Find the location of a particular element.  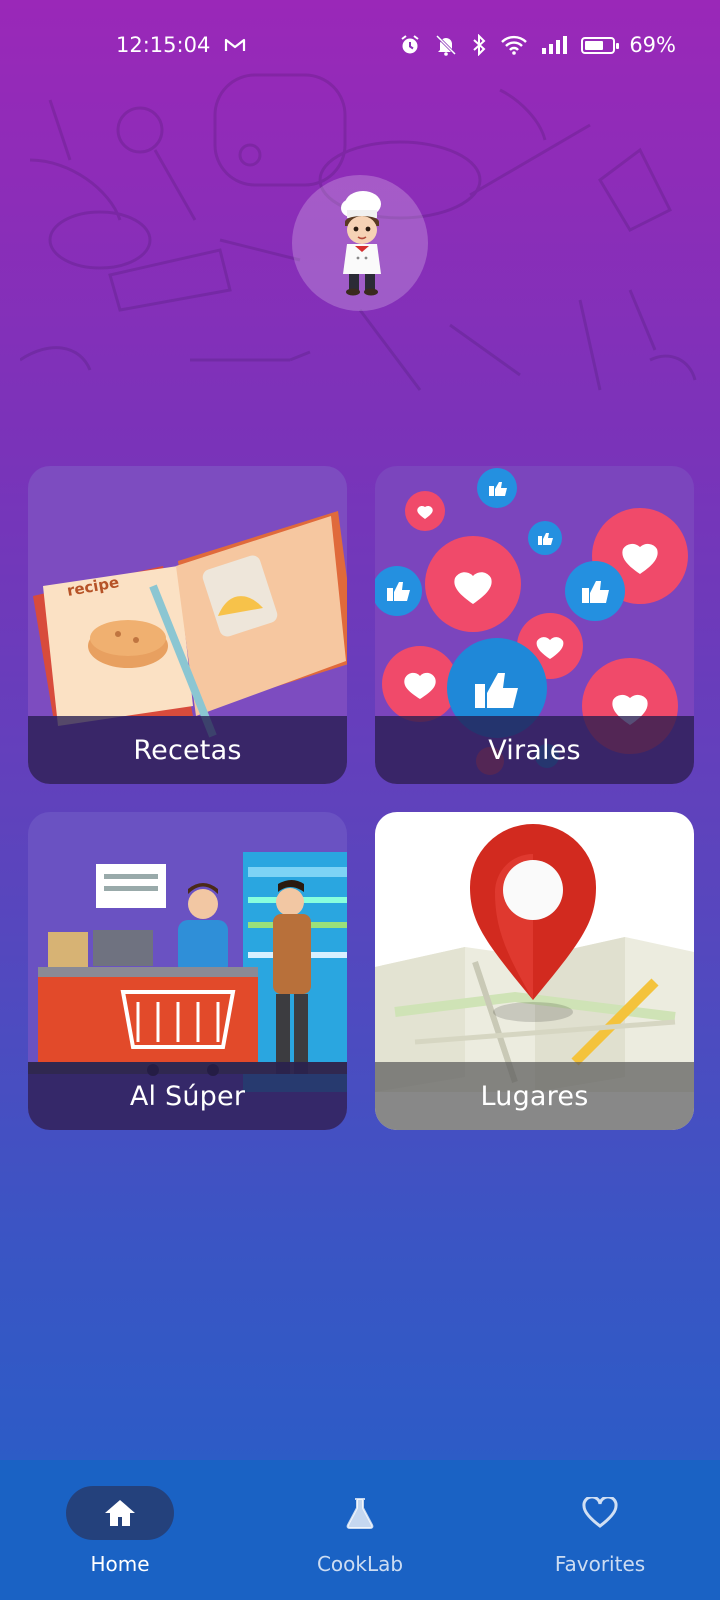

heart-icon is located at coordinates (600, 1512).